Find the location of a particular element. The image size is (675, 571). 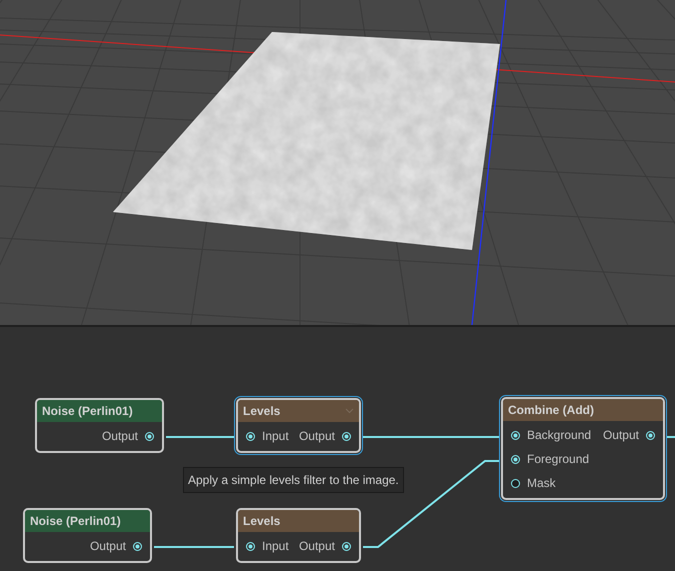

graph-node: Combine (Add) Background Output Foreground Mask is located at coordinates (583, 448).